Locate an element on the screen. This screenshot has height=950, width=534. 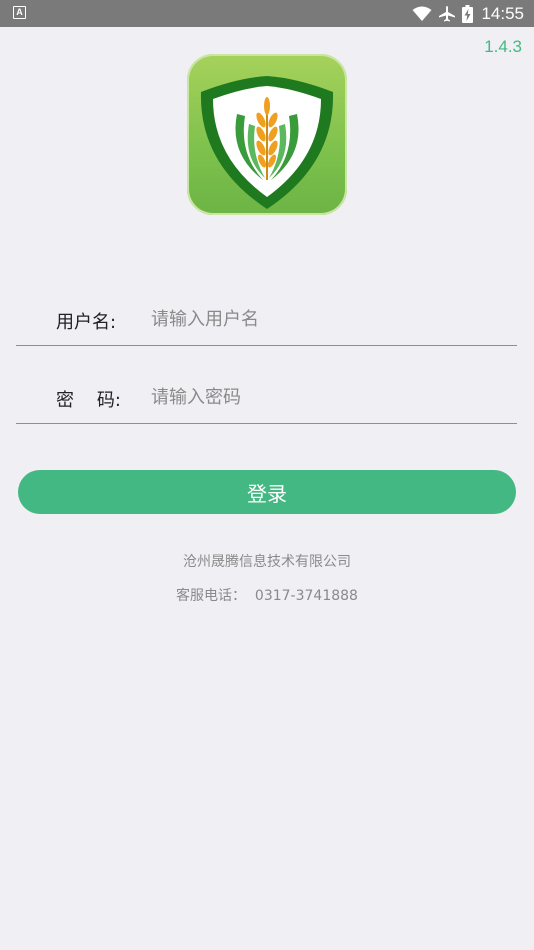
password-input is located at coordinates (331, 397).